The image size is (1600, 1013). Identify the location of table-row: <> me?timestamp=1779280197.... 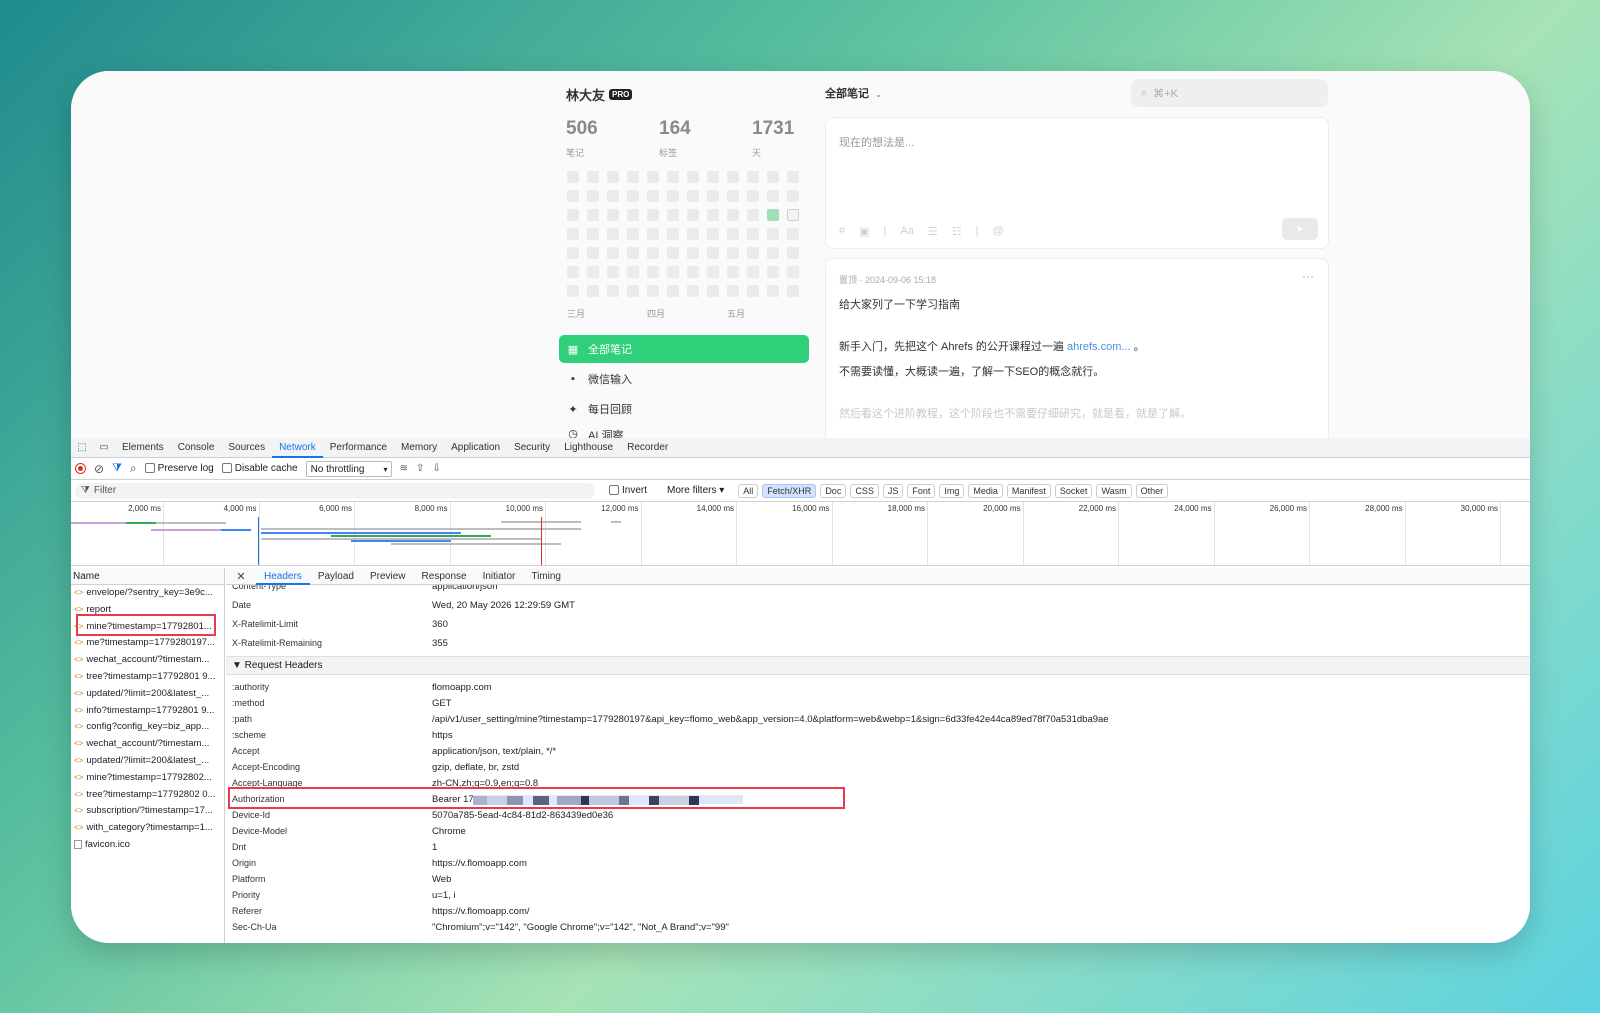
(147, 643).